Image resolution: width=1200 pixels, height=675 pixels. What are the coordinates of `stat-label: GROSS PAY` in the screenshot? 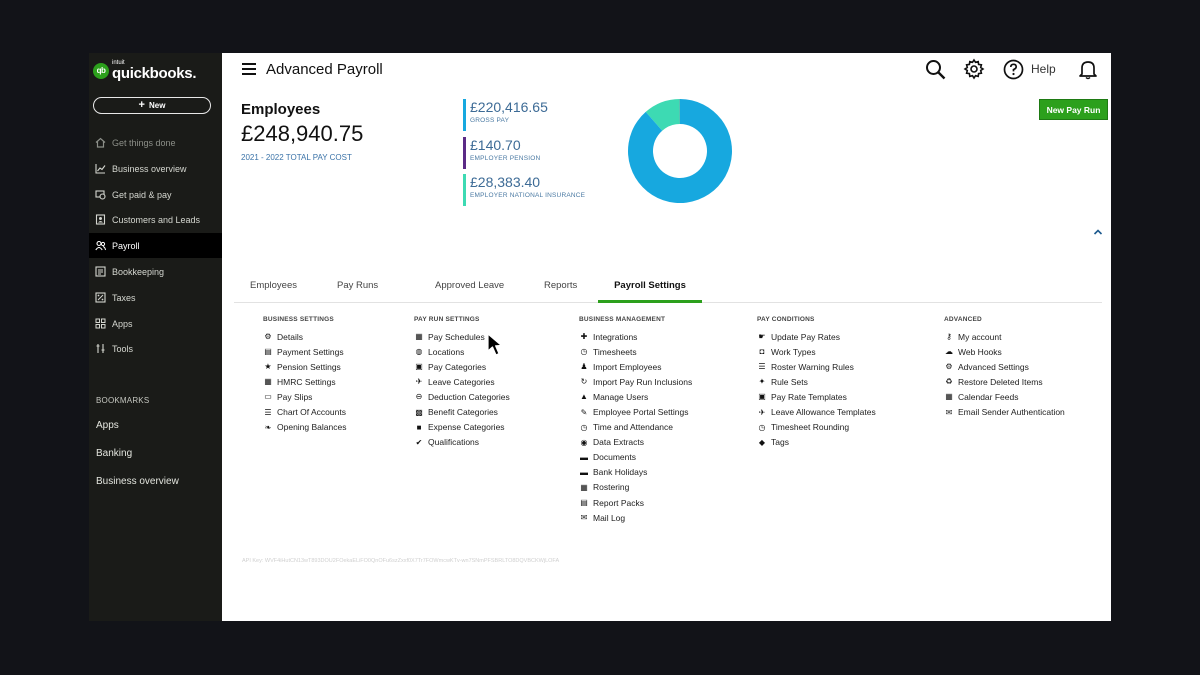 It's located at (490, 120).